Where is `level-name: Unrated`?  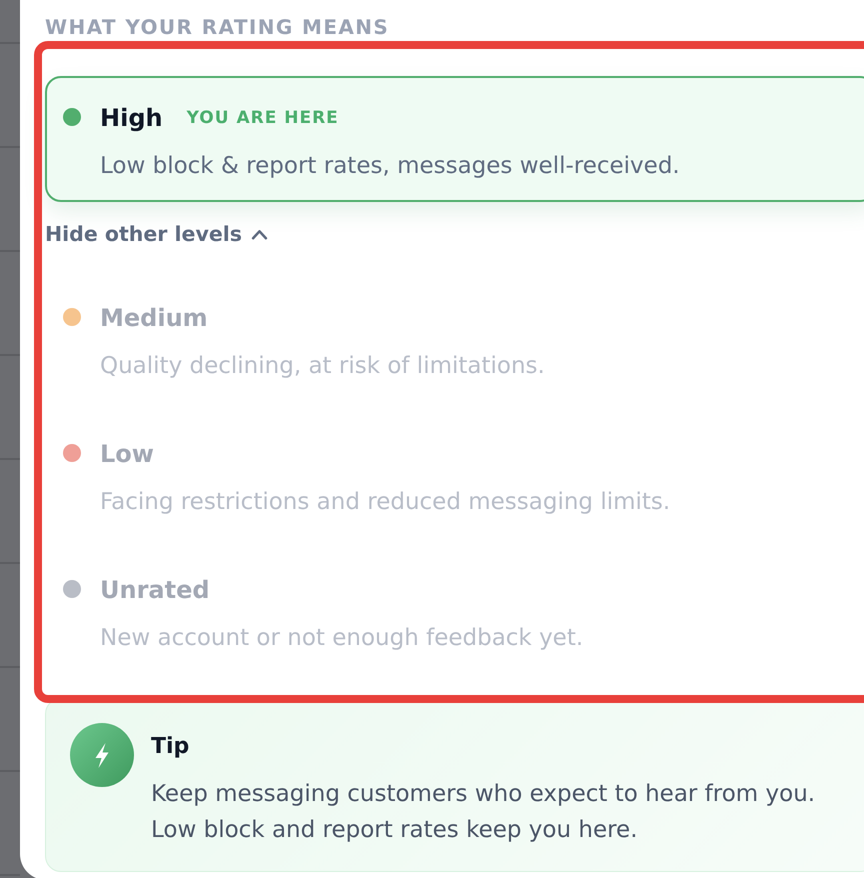 level-name: Unrated is located at coordinates (155, 590).